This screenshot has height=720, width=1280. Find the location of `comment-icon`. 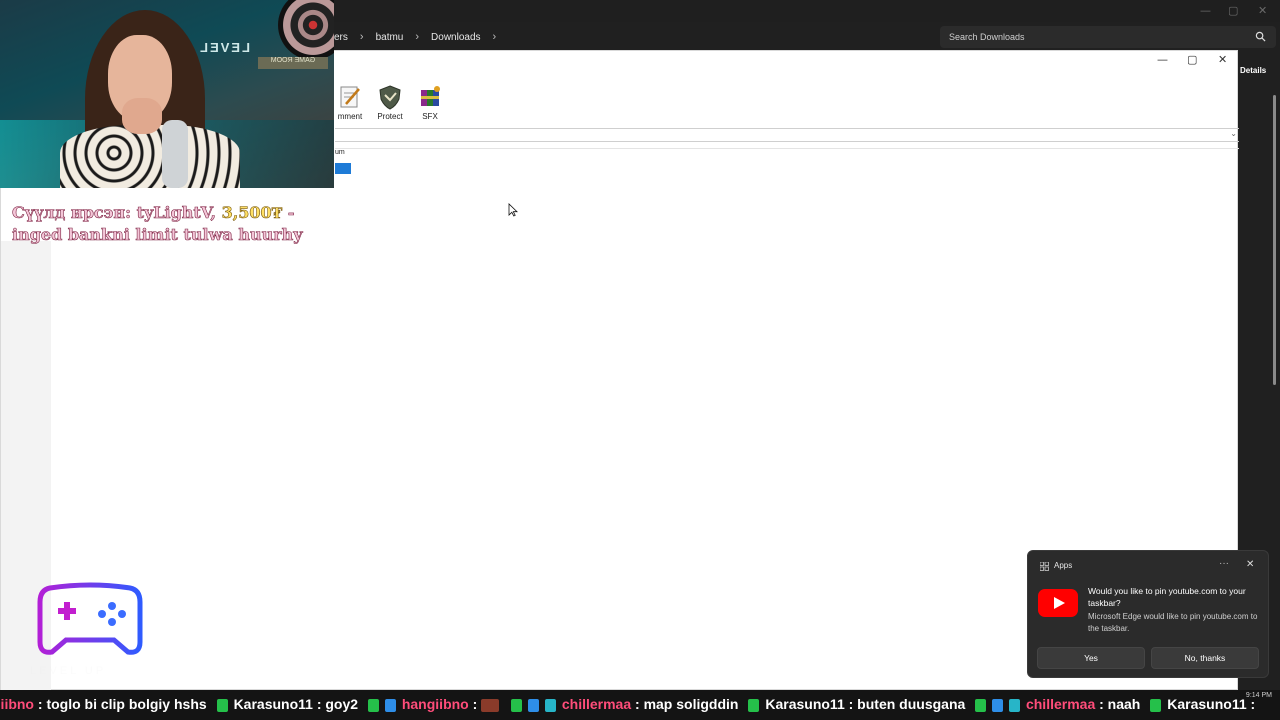

comment-icon is located at coordinates (350, 97).